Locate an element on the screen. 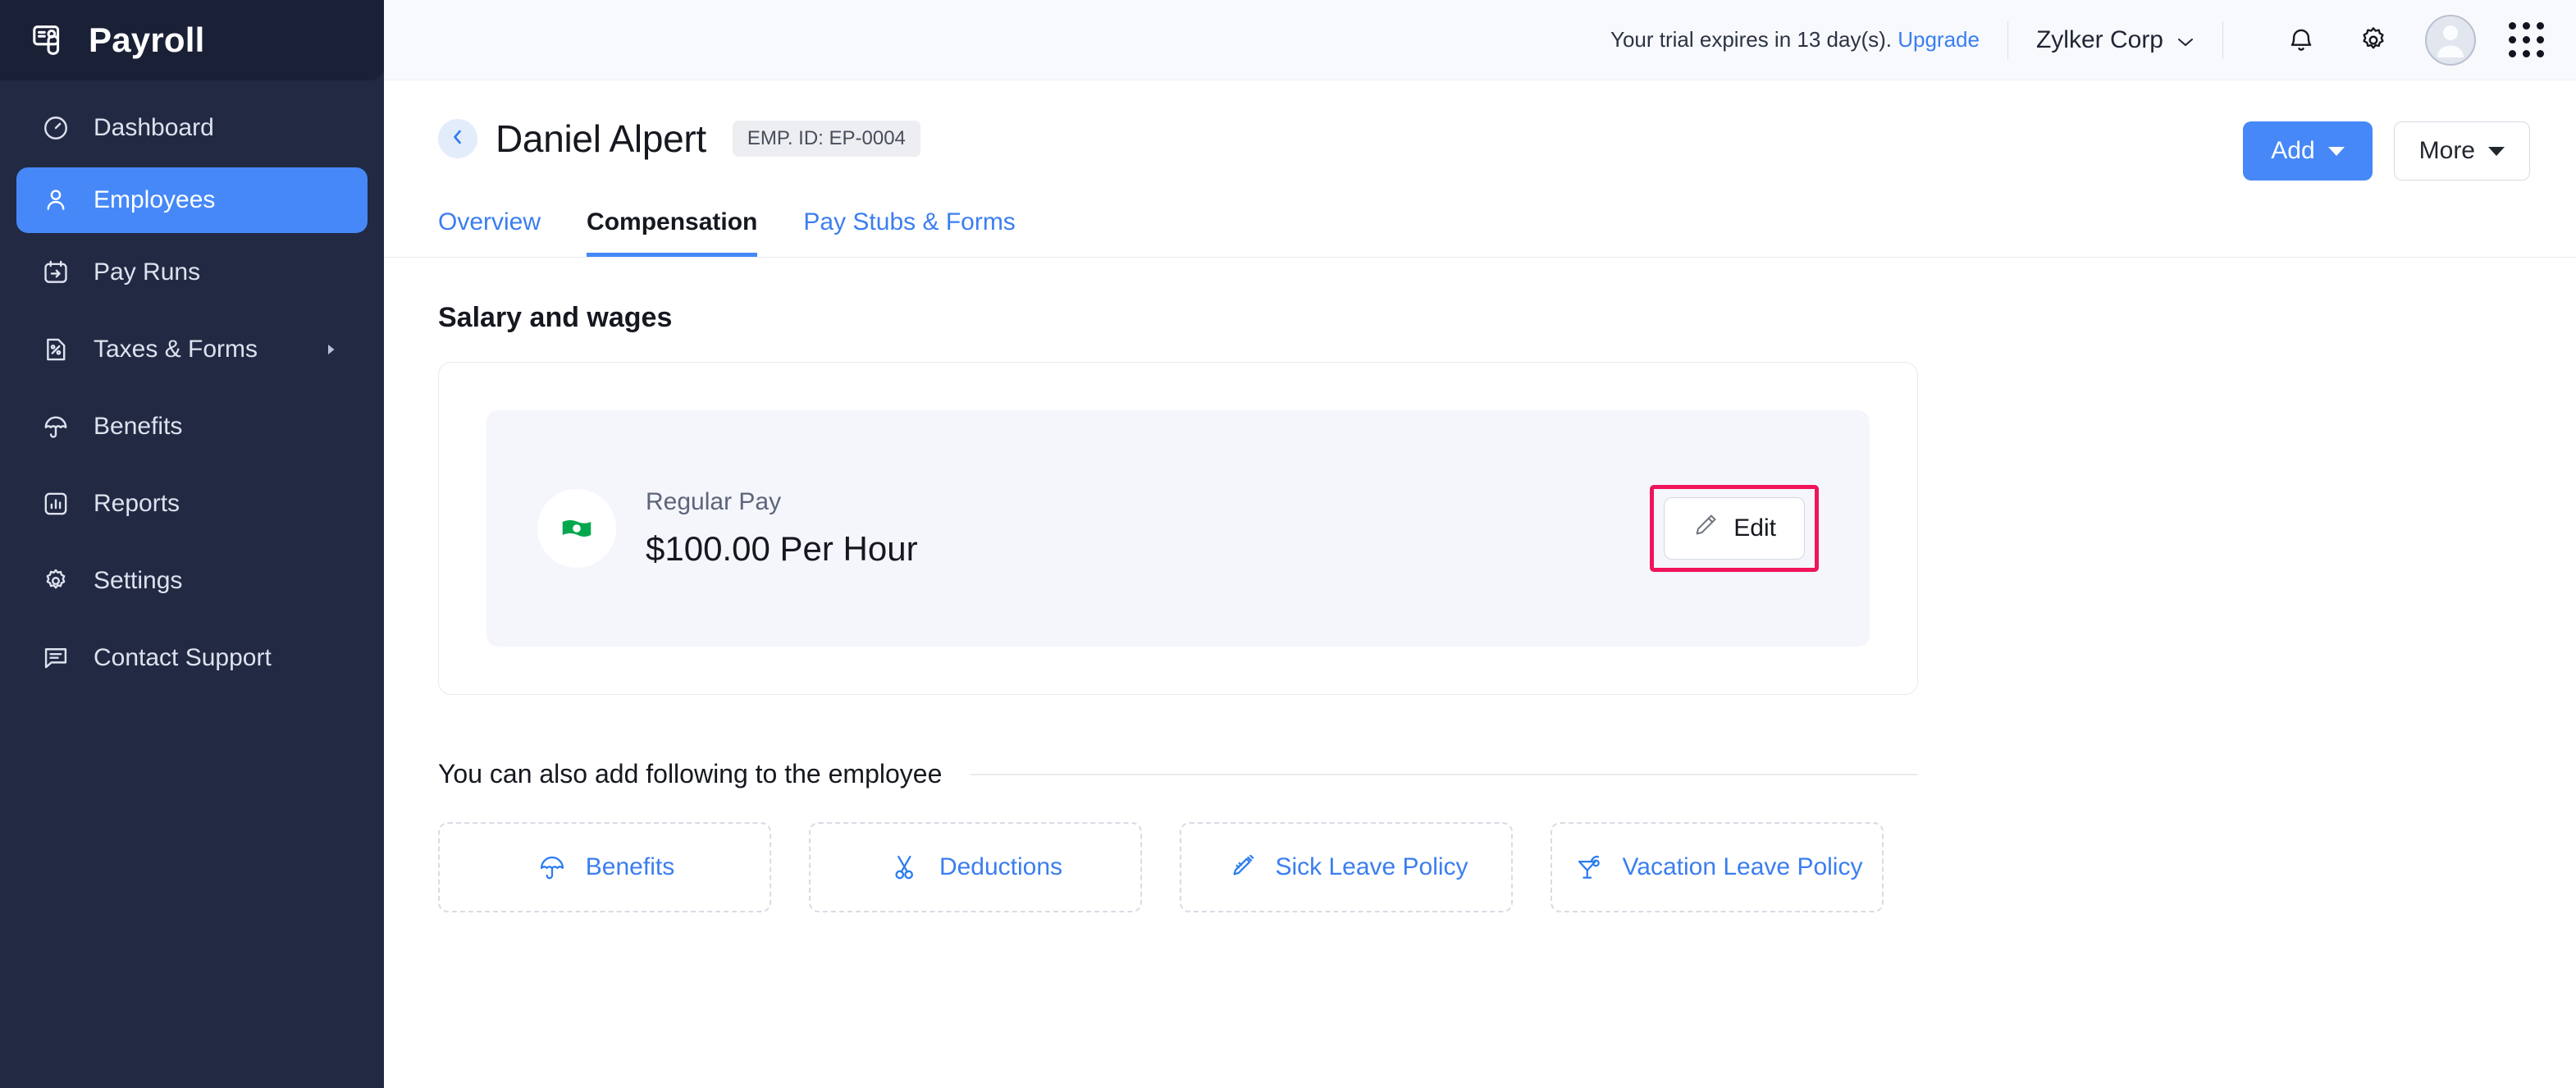 The height and width of the screenshot is (1088, 2576). page-title-group: Daniel Alpert EMP. ID: EP-0004 is located at coordinates (679, 139).